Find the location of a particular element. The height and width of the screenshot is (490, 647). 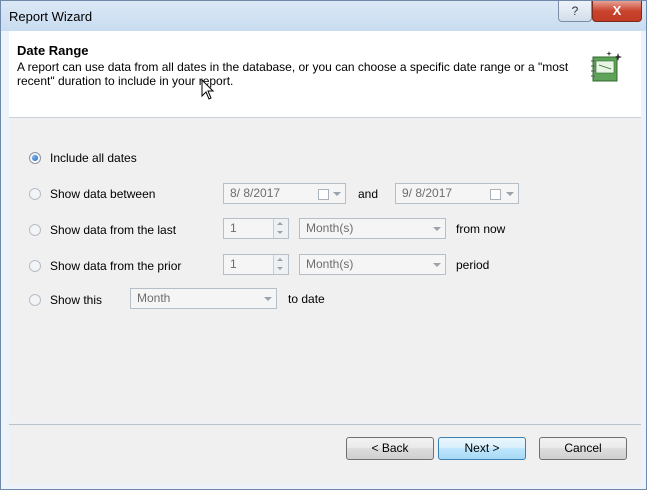

mouse-cursor-icon is located at coordinates (208, 89).